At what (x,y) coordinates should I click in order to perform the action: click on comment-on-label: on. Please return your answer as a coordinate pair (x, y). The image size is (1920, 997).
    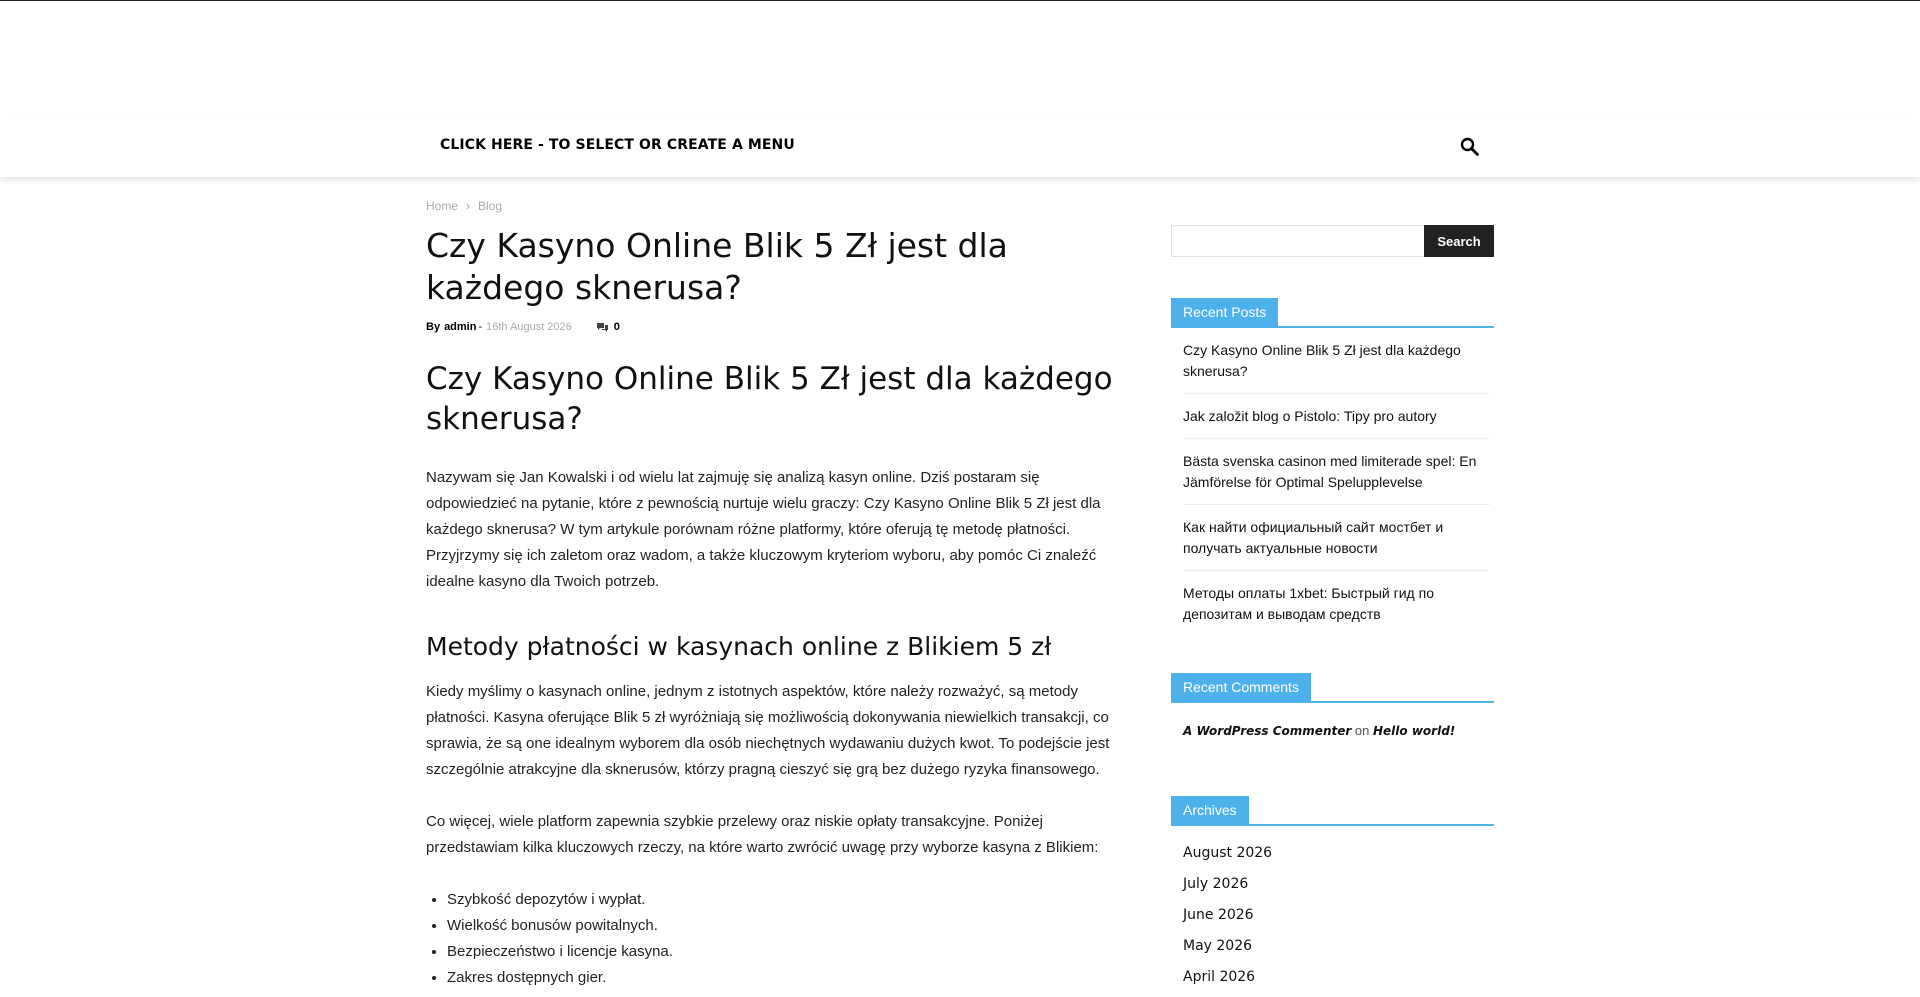
    Looking at the image, I should click on (1362, 730).